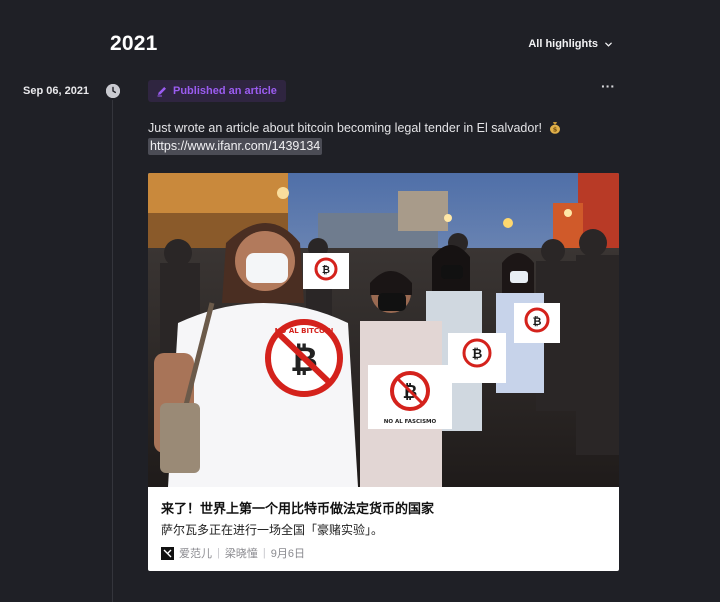 The image size is (720, 602). Describe the element at coordinates (195, 554) in the screenshot. I see `article-source: 爱范儿` at that location.